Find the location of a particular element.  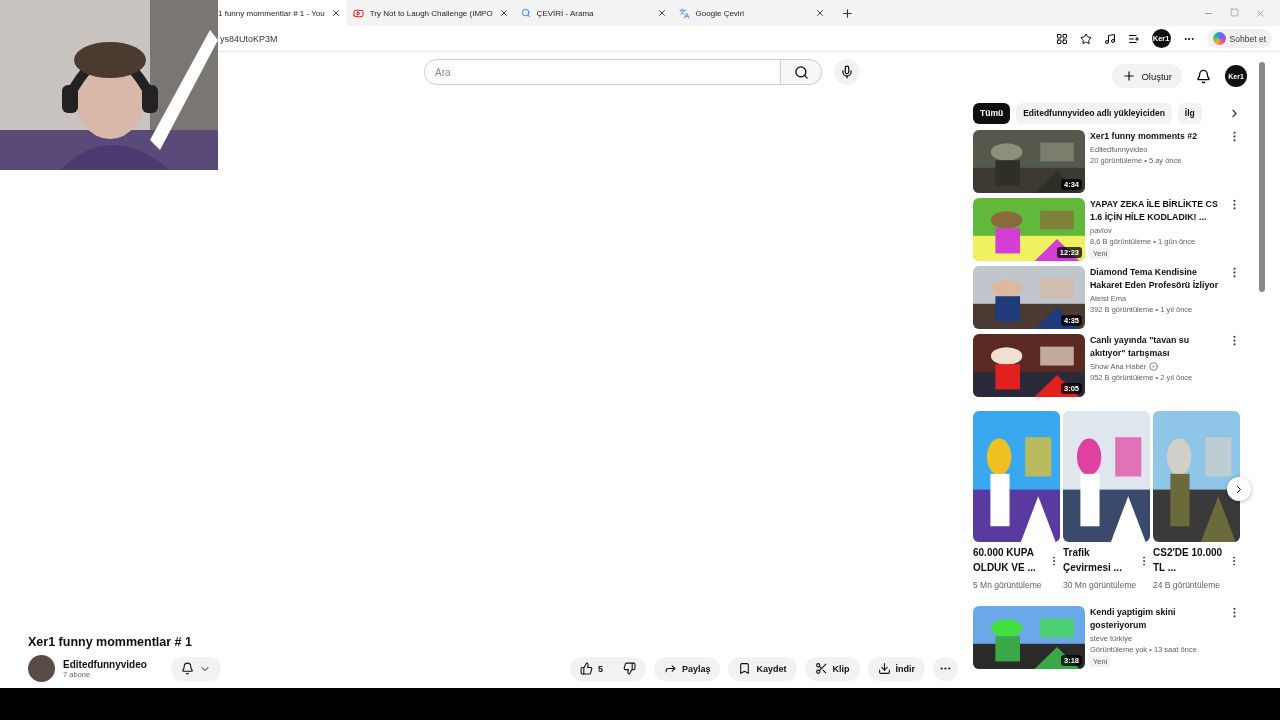

short-views: 24 B görüntüleme is located at coordinates (1187, 585).